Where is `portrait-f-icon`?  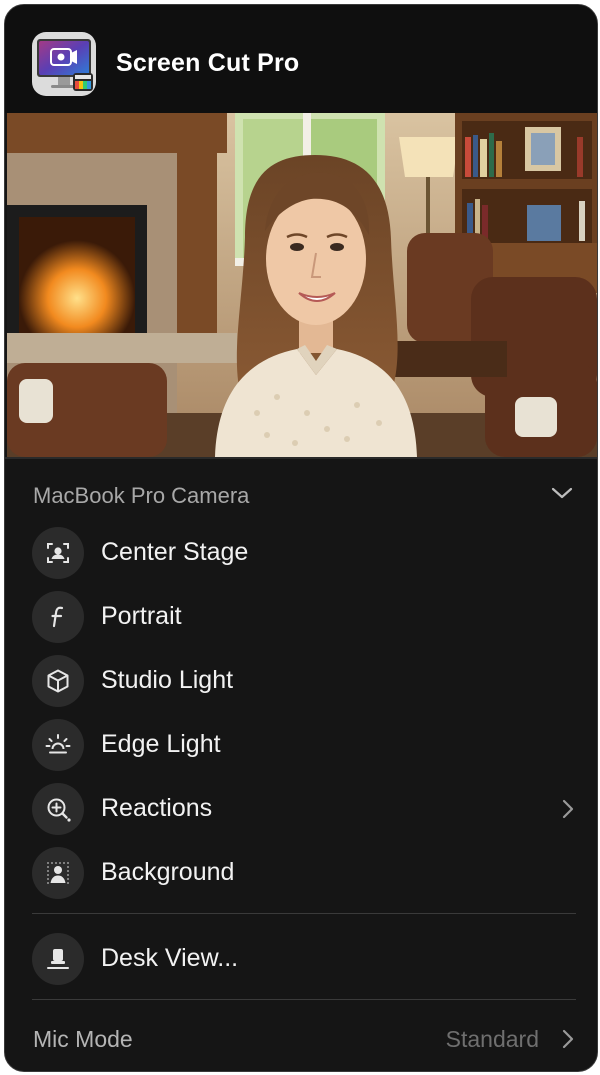
portrait-f-icon is located at coordinates (58, 617).